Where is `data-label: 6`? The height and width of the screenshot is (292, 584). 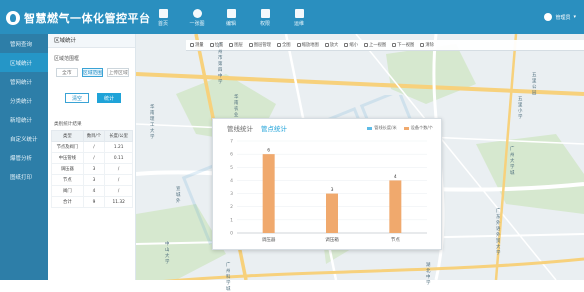 data-label: 6 is located at coordinates (268, 151).